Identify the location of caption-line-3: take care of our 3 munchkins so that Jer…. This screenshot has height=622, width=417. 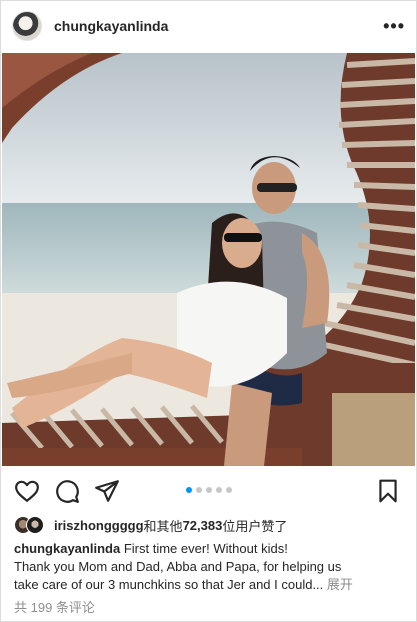
(169, 584).